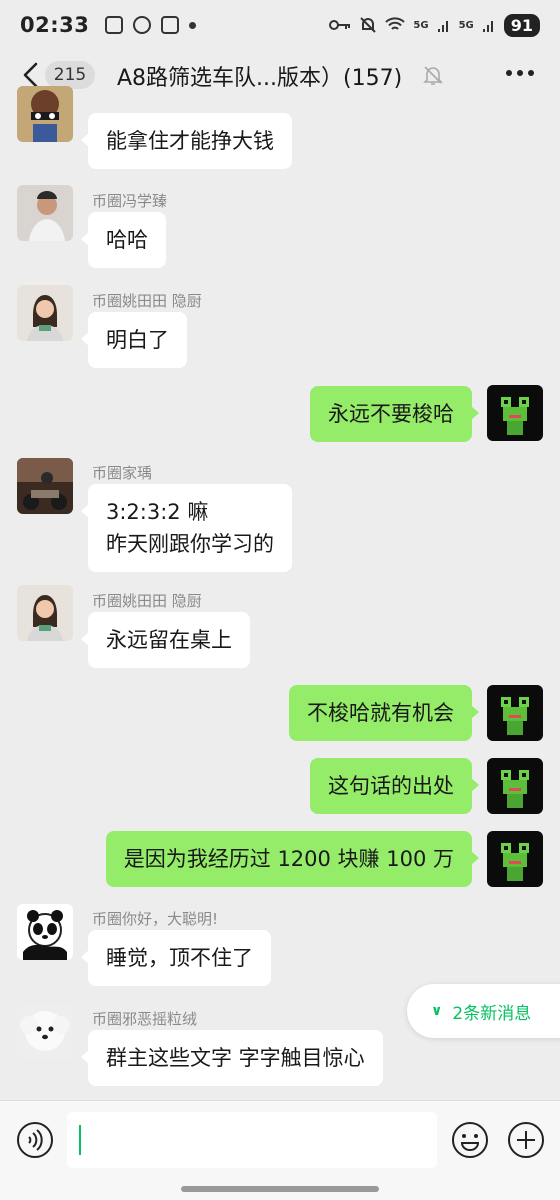 The width and height of the screenshot is (560, 1200). I want to click on message-bubble-outgoing: 永远不要梭哈, so click(394, 414).